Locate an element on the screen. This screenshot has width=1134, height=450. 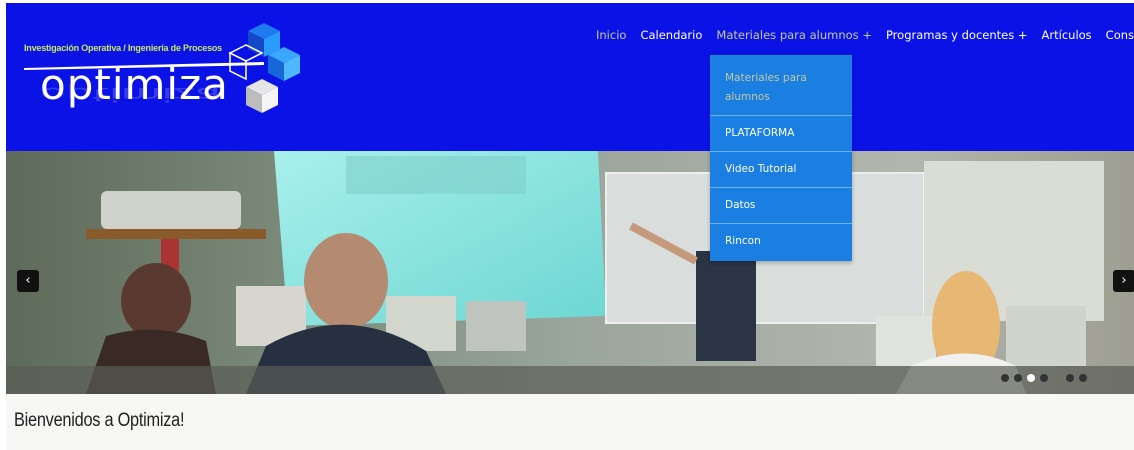
logo-cubes-icon is located at coordinates (264, 68).